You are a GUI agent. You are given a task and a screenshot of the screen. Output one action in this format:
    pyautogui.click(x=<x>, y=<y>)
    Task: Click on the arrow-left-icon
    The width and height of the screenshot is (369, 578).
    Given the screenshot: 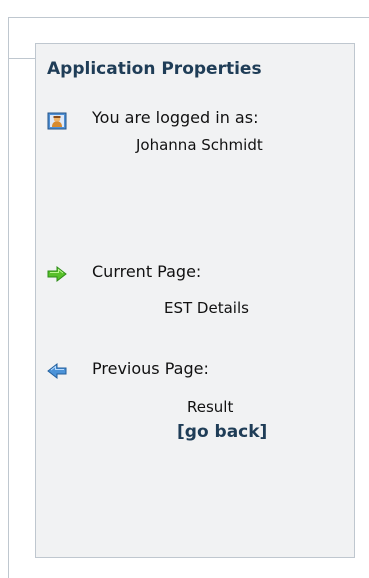 What is the action you would take?
    pyautogui.click(x=57, y=371)
    